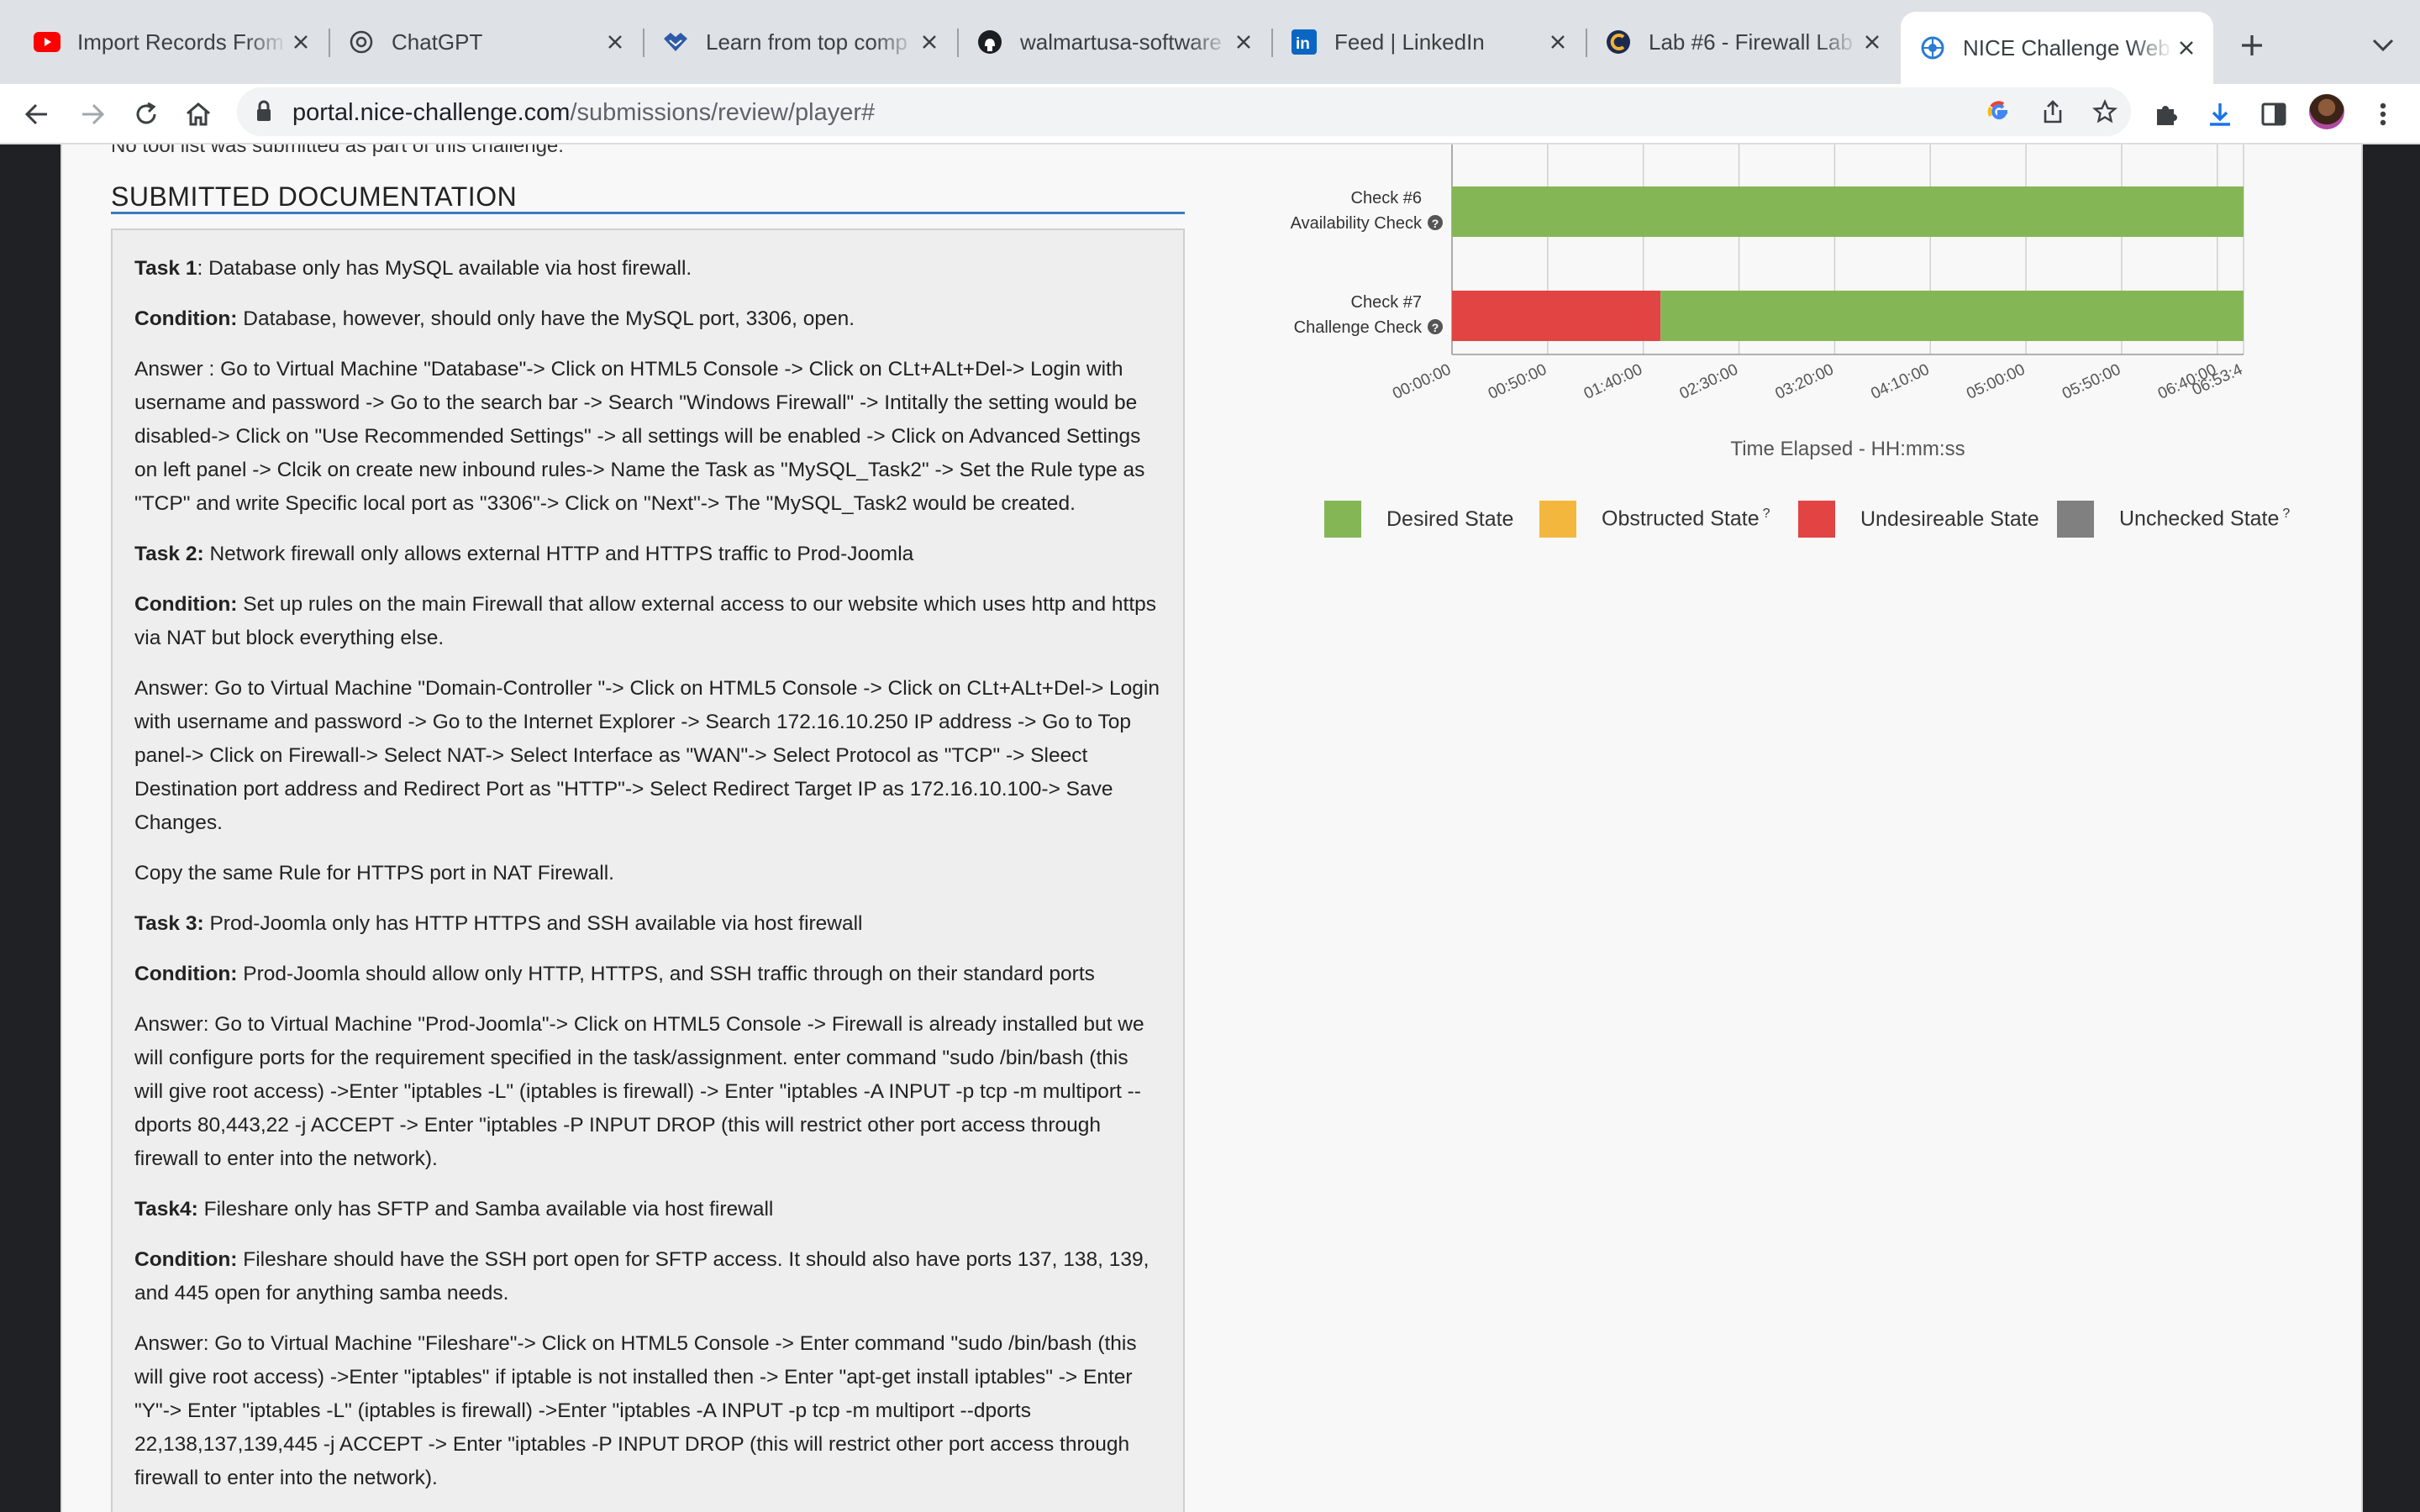 Image resolution: width=2420 pixels, height=1512 pixels. Describe the element at coordinates (648, 213) in the screenshot. I see `heading-underline` at that location.